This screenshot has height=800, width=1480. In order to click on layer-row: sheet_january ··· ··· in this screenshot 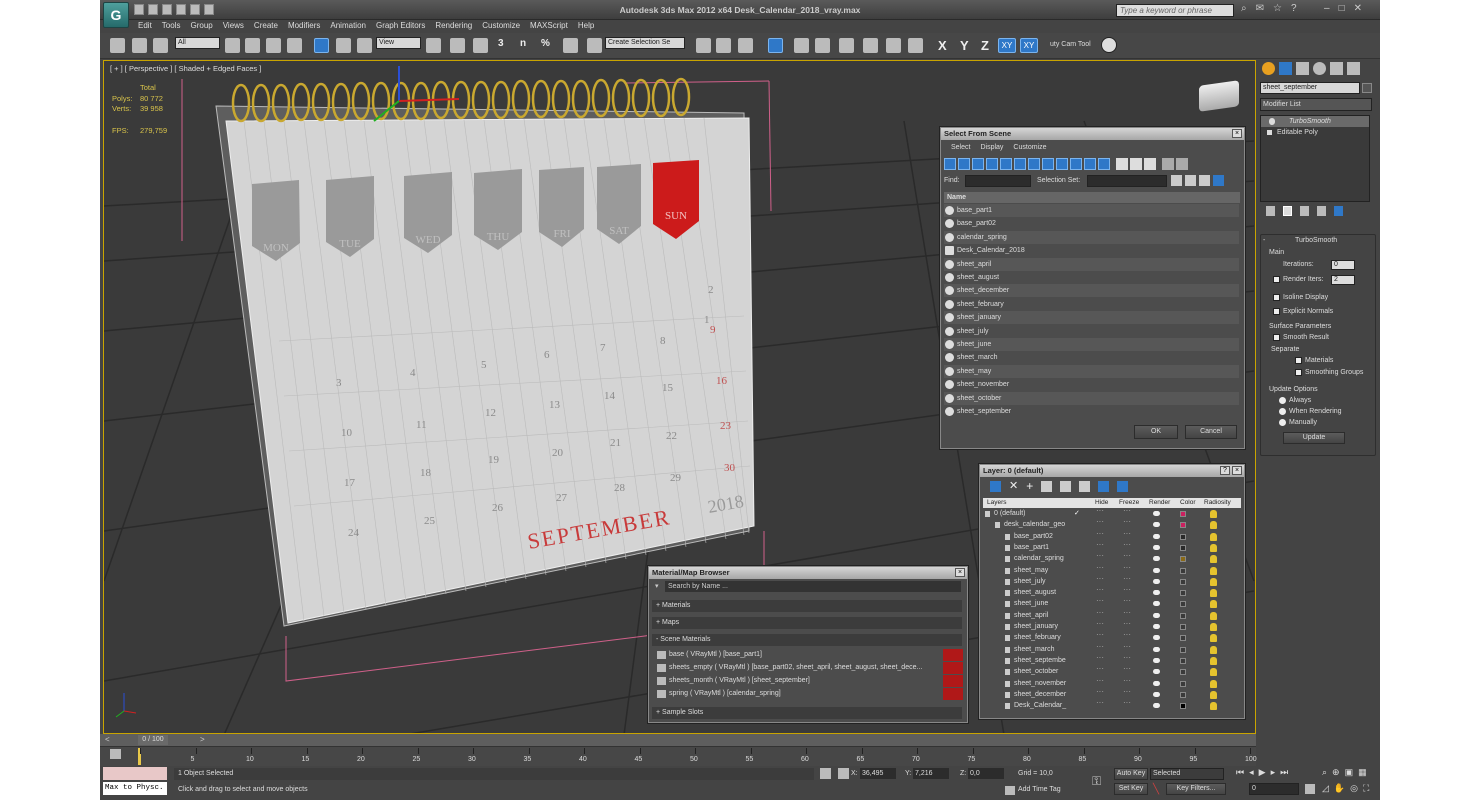, I will do `click(1109, 625)`.